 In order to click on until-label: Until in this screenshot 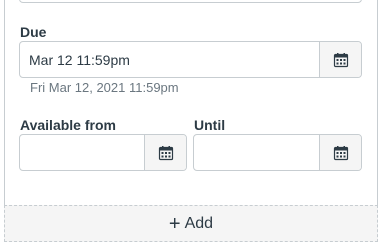, I will do `click(210, 125)`.